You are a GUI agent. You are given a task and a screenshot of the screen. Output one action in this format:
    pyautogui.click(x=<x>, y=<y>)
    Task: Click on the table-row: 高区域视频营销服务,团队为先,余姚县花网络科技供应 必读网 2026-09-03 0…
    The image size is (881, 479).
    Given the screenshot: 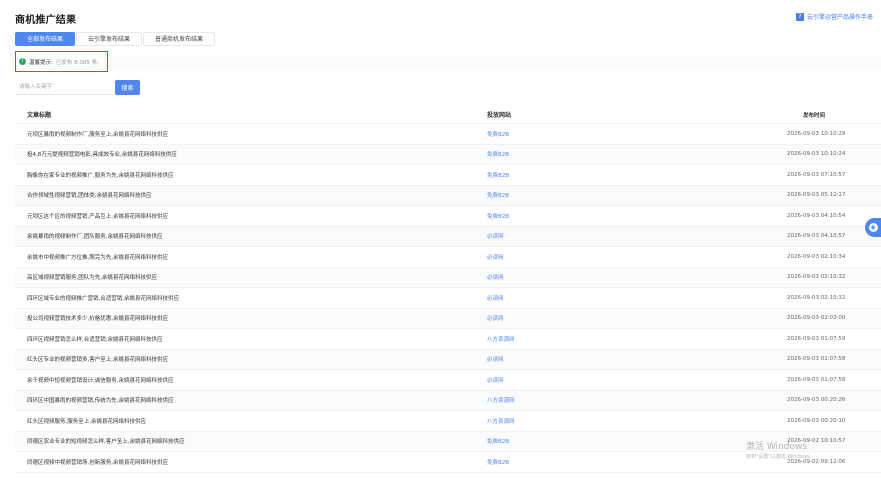 What is the action you would take?
    pyautogui.click(x=448, y=277)
    